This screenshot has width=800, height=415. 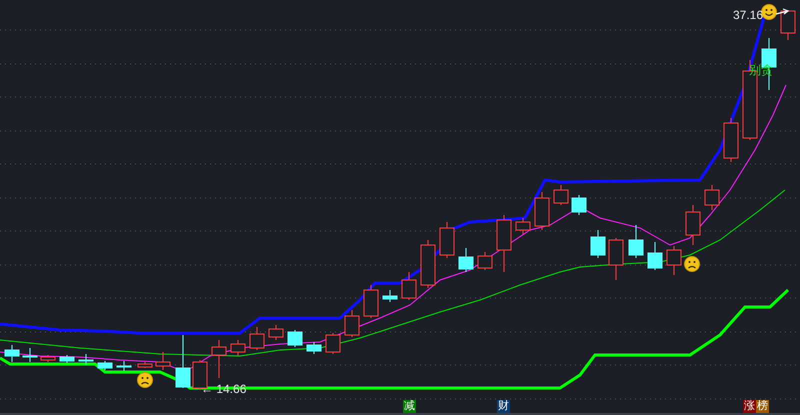 I want to click on signal-marker: 减, so click(x=409, y=406).